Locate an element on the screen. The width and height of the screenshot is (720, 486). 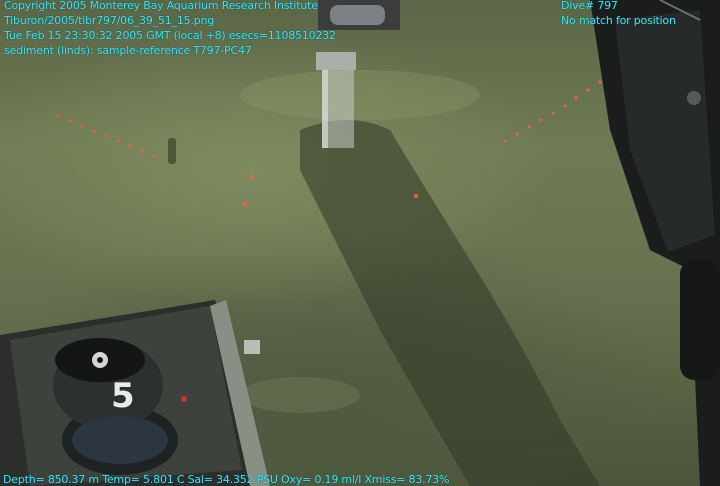
sample-quadrat: 5 is located at coordinates (135, 393).